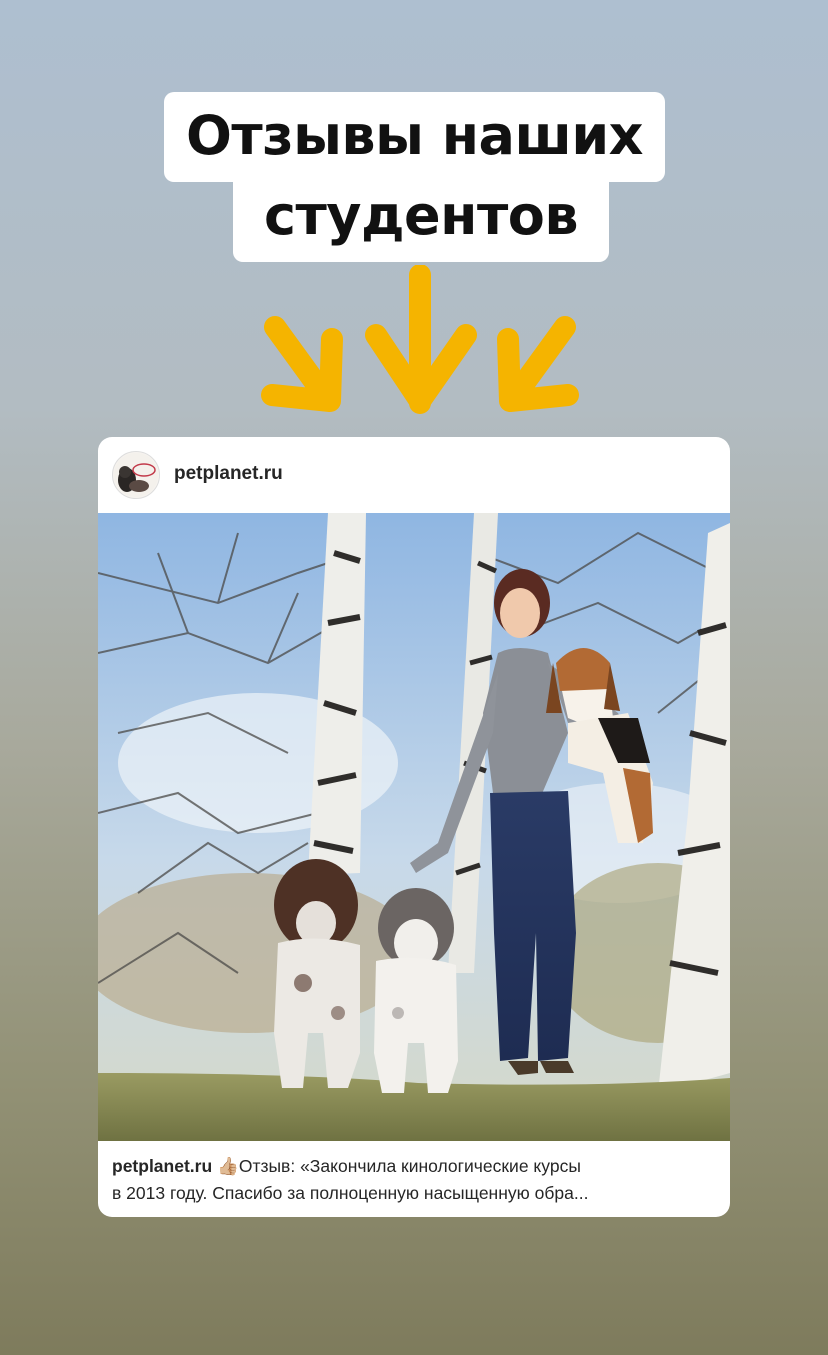 Image resolution: width=828 pixels, height=1355 pixels. What do you see at coordinates (228, 474) in the screenshot?
I see `post-username: petplanet.ru` at bounding box center [228, 474].